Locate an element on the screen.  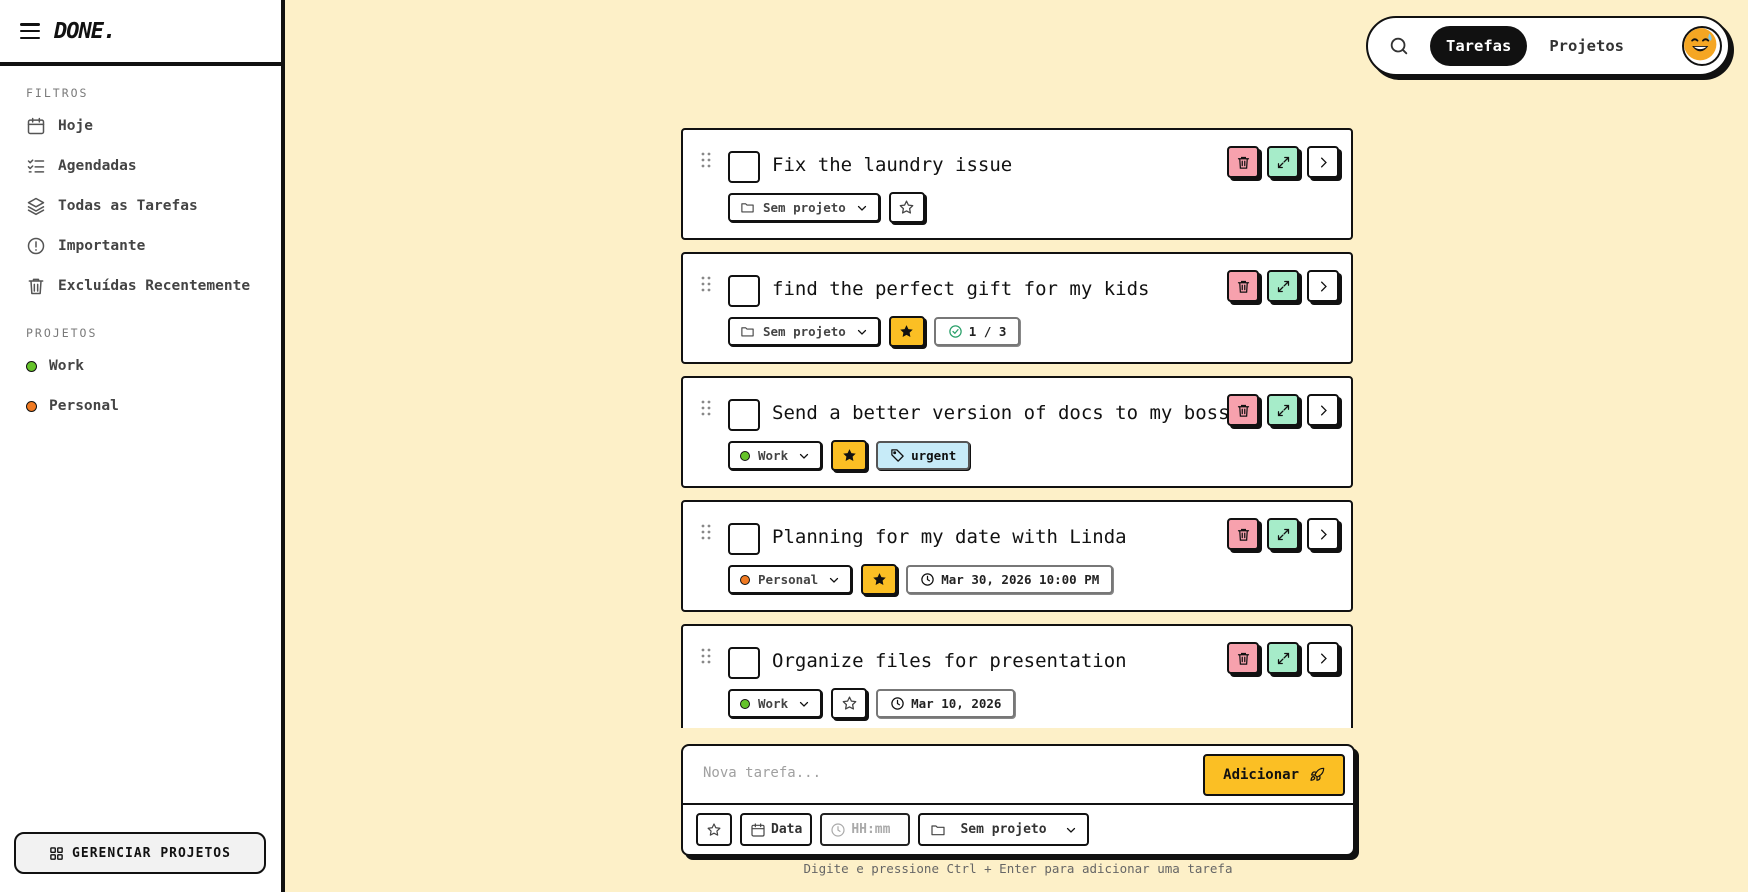
task-title: Organize files for presentation is located at coordinates (949, 661).